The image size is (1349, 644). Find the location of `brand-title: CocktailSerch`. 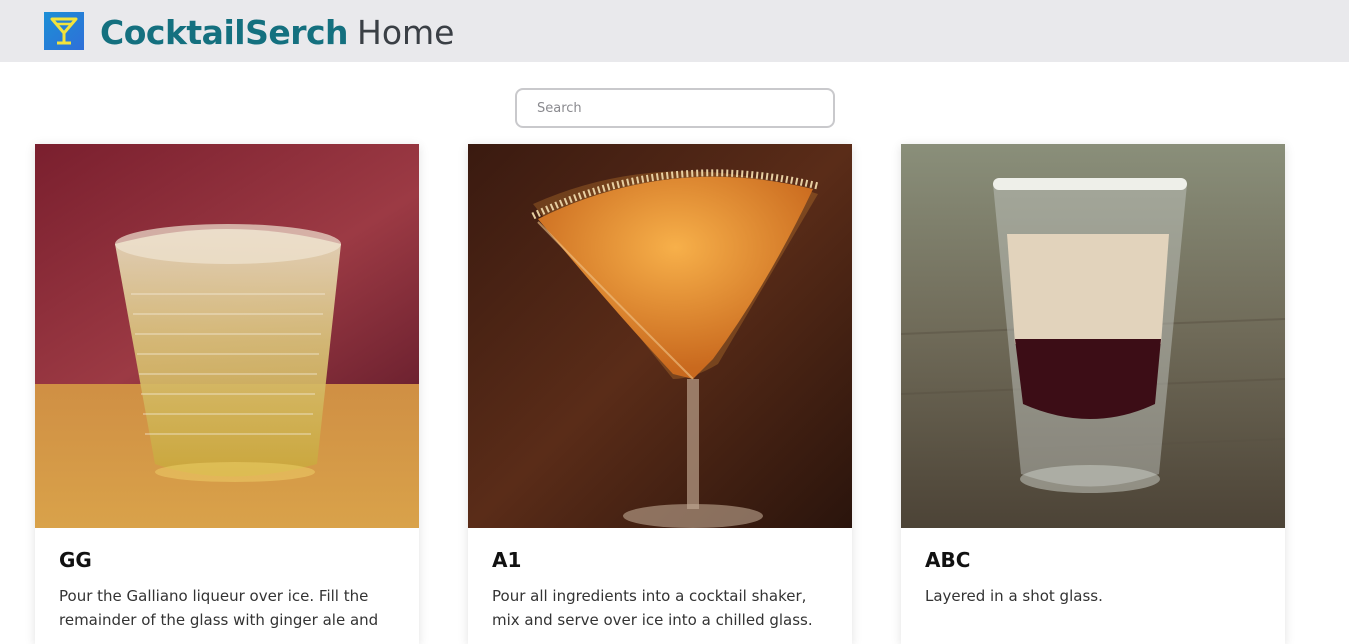

brand-title: CocktailSerch is located at coordinates (224, 33).